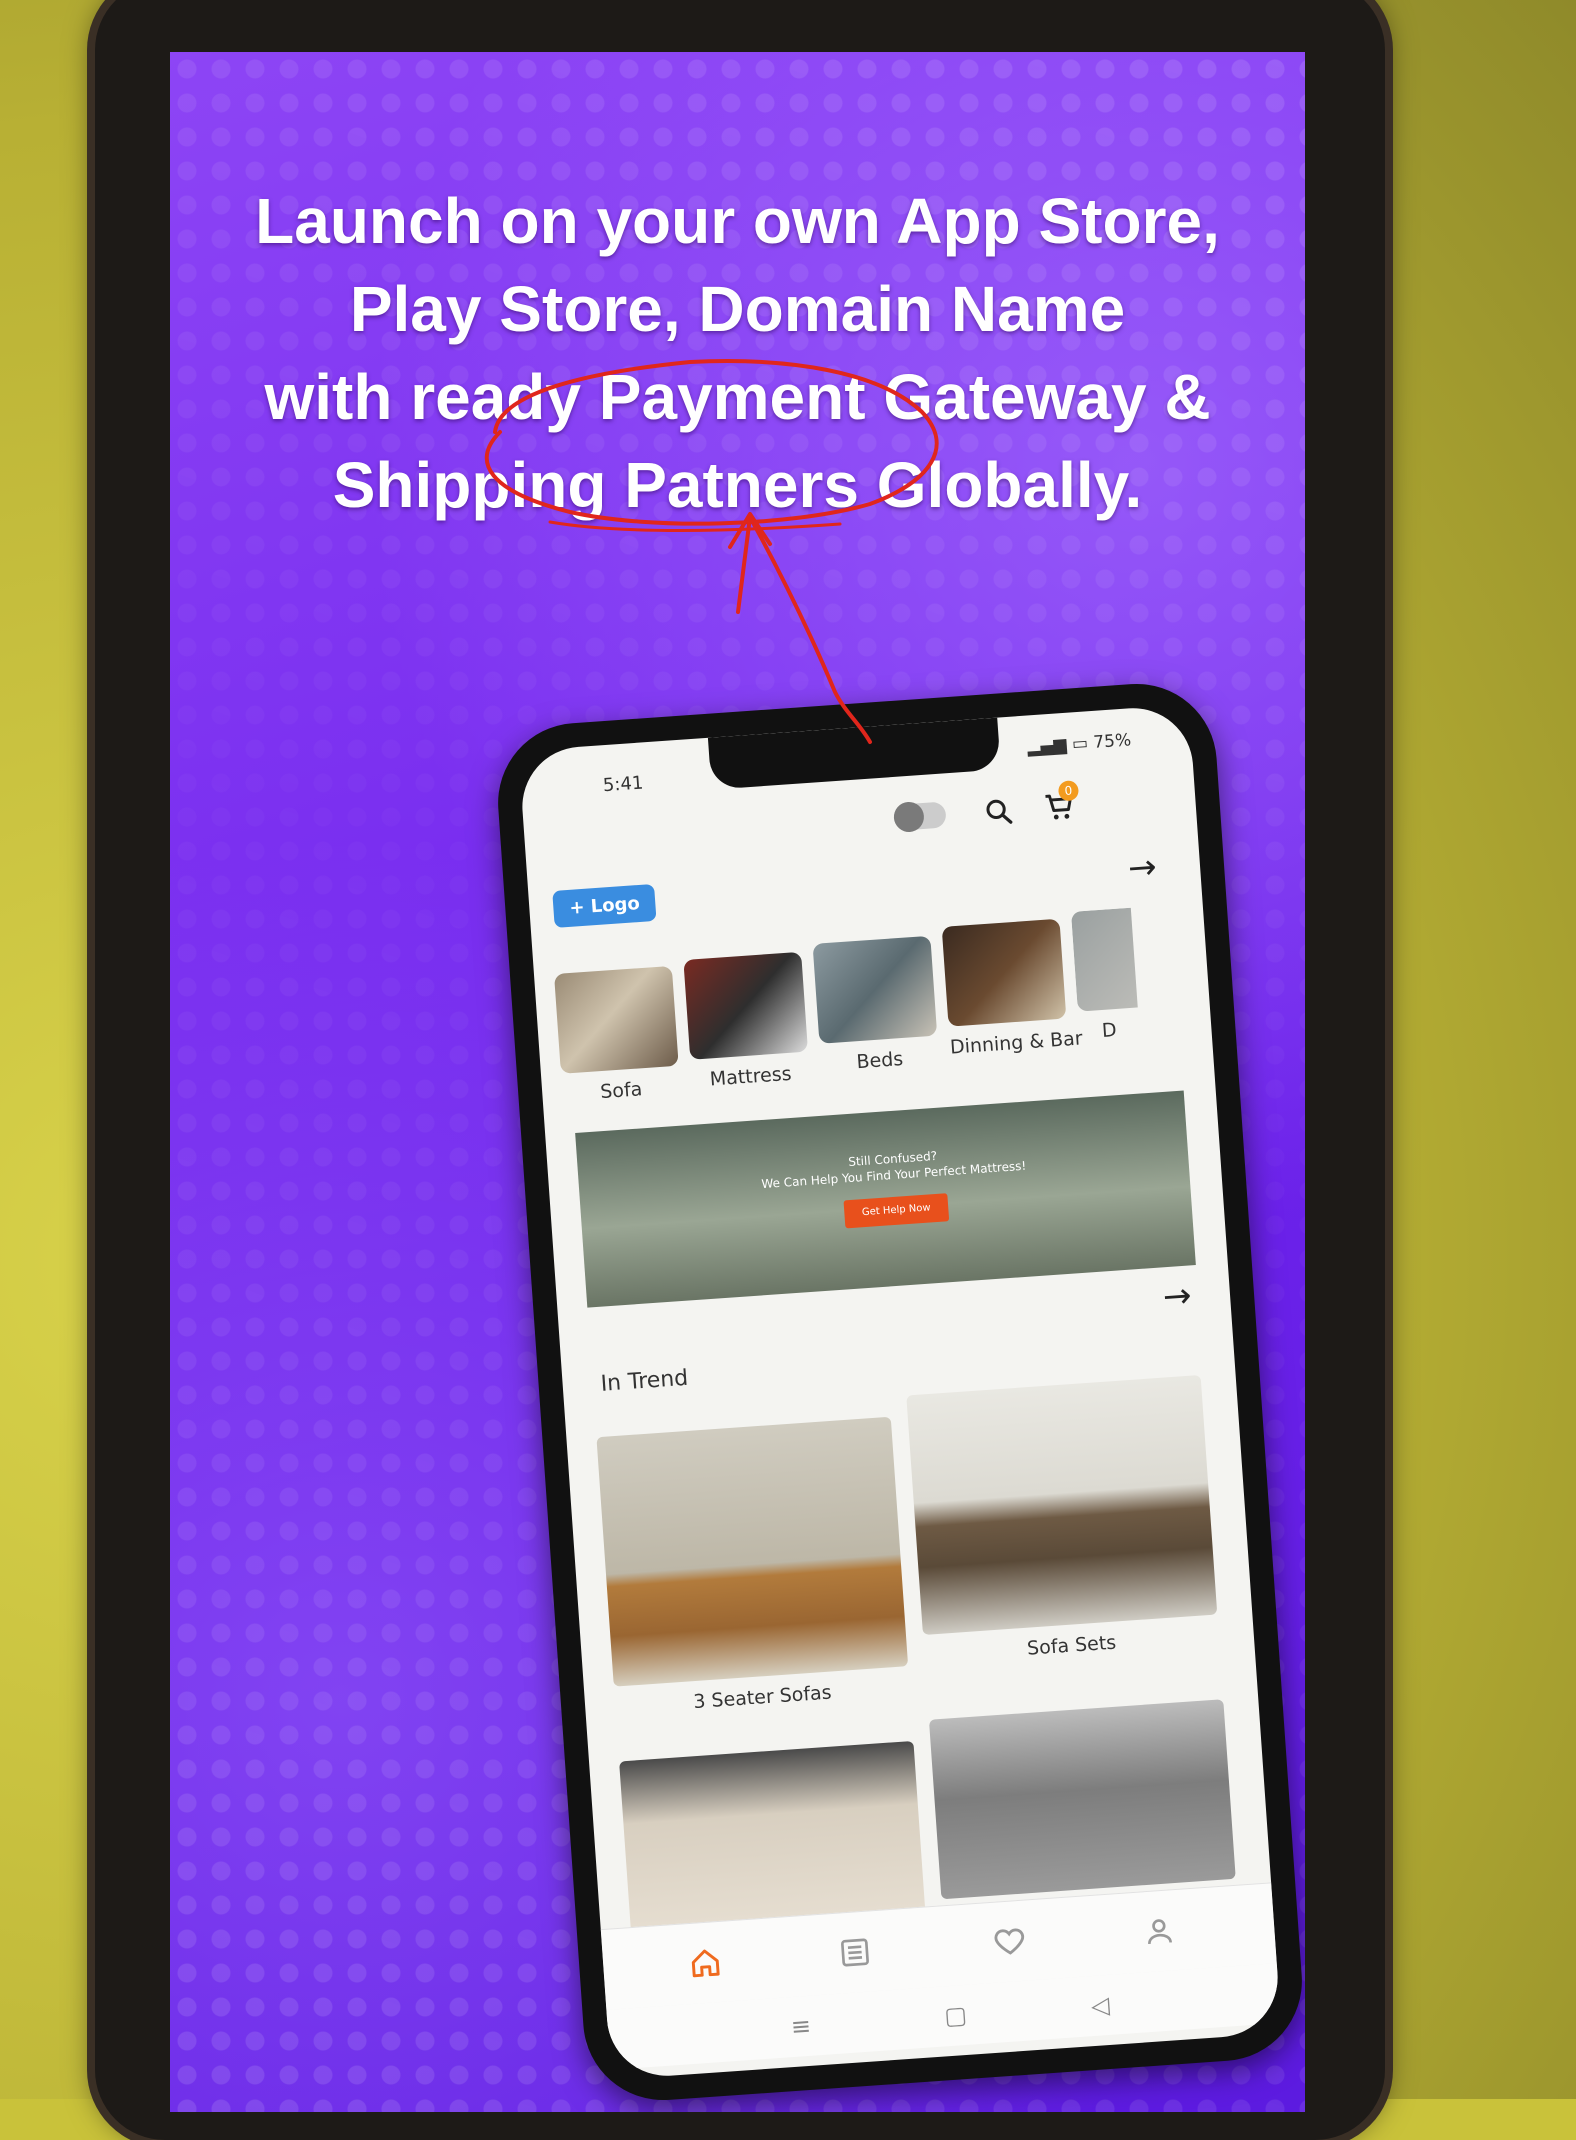 Image resolution: width=1576 pixels, height=2140 pixels. I want to click on red-annotation, so click(711, 551).